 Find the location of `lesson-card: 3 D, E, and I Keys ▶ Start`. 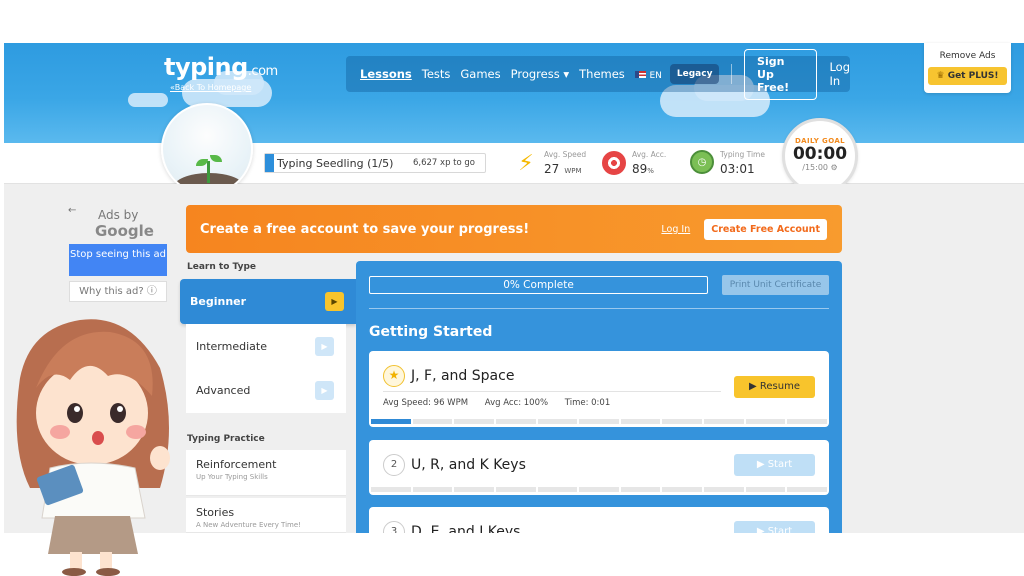

lesson-card: 3 D, E, and I Keys ▶ Start is located at coordinates (599, 520).